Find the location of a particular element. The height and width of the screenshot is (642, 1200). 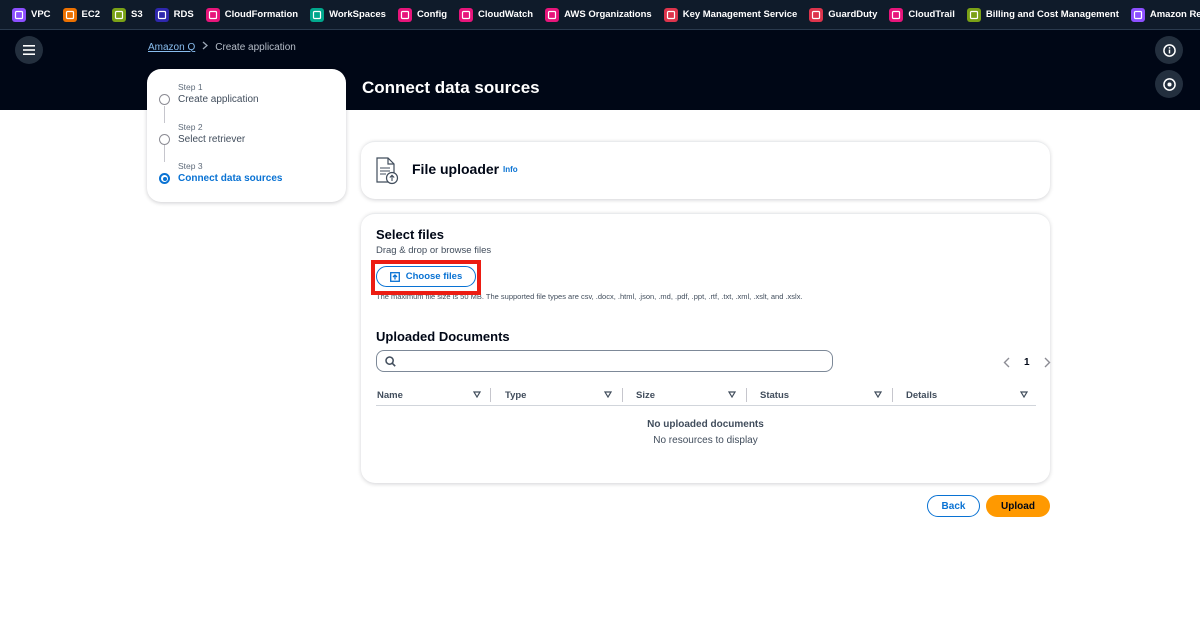

compass-icon is located at coordinates (1169, 84).